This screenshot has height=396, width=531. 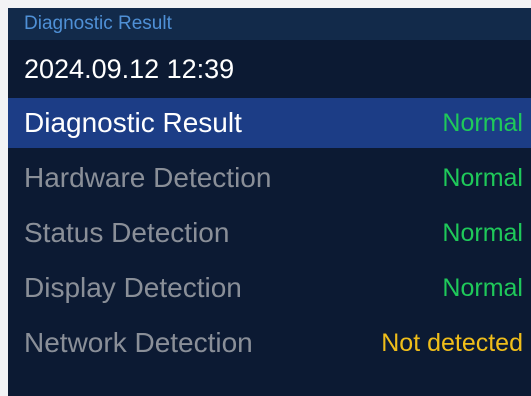 I want to click on row-network-detection: Network Detection Not detected, so click(x=269, y=343).